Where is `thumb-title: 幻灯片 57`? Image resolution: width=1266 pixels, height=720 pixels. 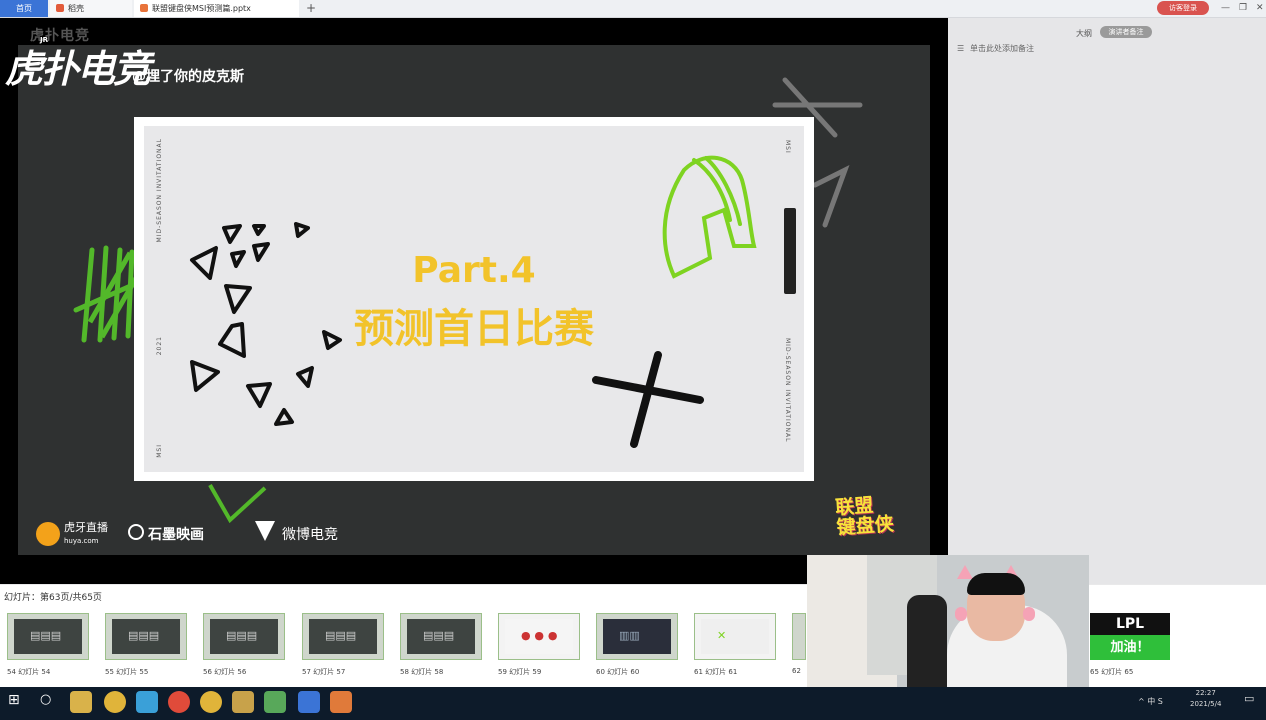 thumb-title: 幻灯片 57 is located at coordinates (329, 672).